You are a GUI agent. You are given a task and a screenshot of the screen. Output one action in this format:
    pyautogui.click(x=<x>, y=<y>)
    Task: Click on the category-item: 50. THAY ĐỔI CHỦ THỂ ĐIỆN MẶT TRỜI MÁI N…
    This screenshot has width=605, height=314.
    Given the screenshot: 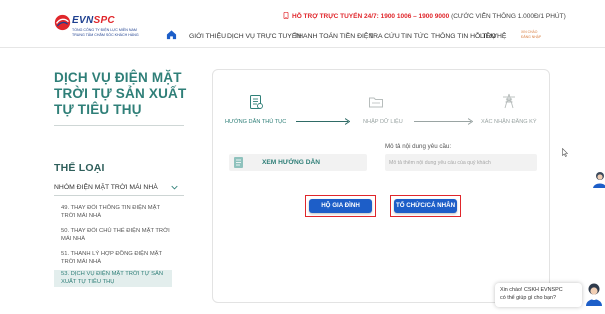 What is the action you would take?
    pyautogui.click(x=113, y=235)
    